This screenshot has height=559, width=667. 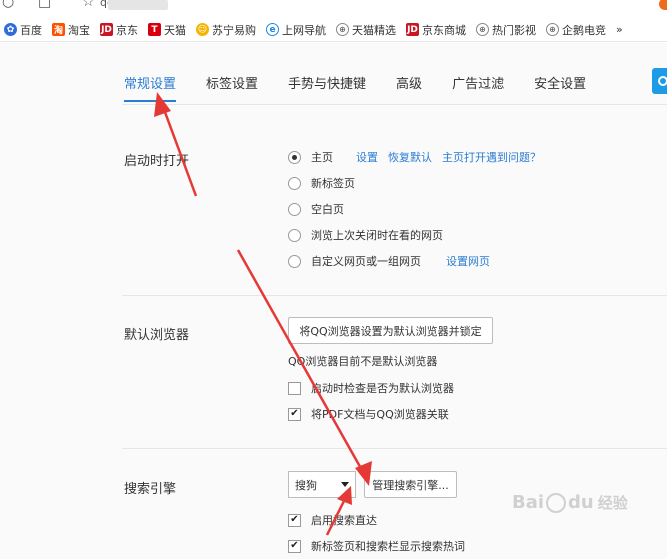 What do you see at coordinates (8, 5) in the screenshot?
I see `reload-icon: ○` at bounding box center [8, 5].